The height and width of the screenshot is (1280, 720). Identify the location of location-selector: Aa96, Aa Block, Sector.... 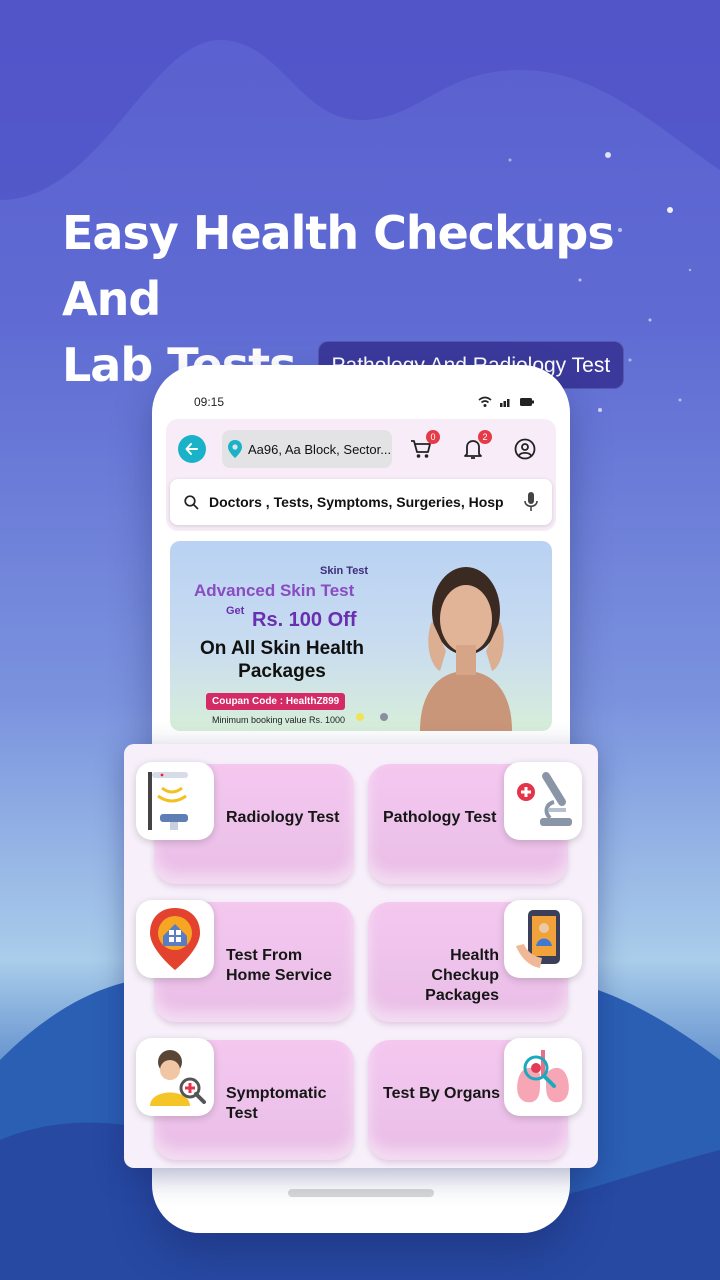
(307, 449).